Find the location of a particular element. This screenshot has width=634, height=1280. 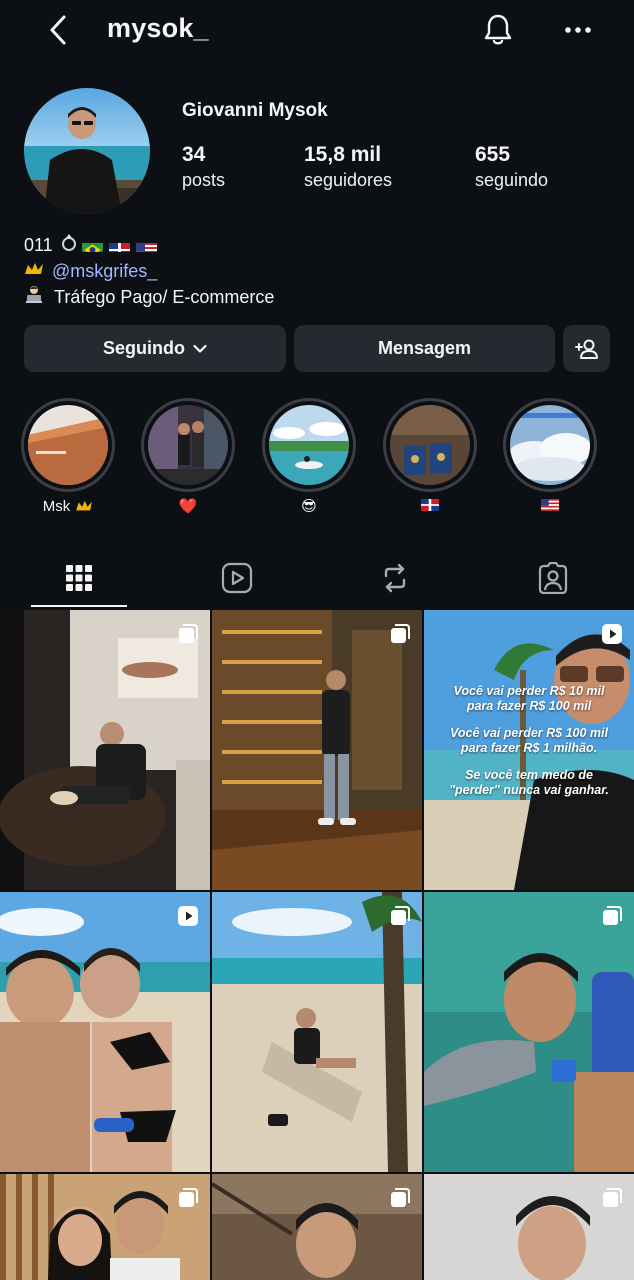

highlight-item: 😎 is located at coordinates (309, 457).